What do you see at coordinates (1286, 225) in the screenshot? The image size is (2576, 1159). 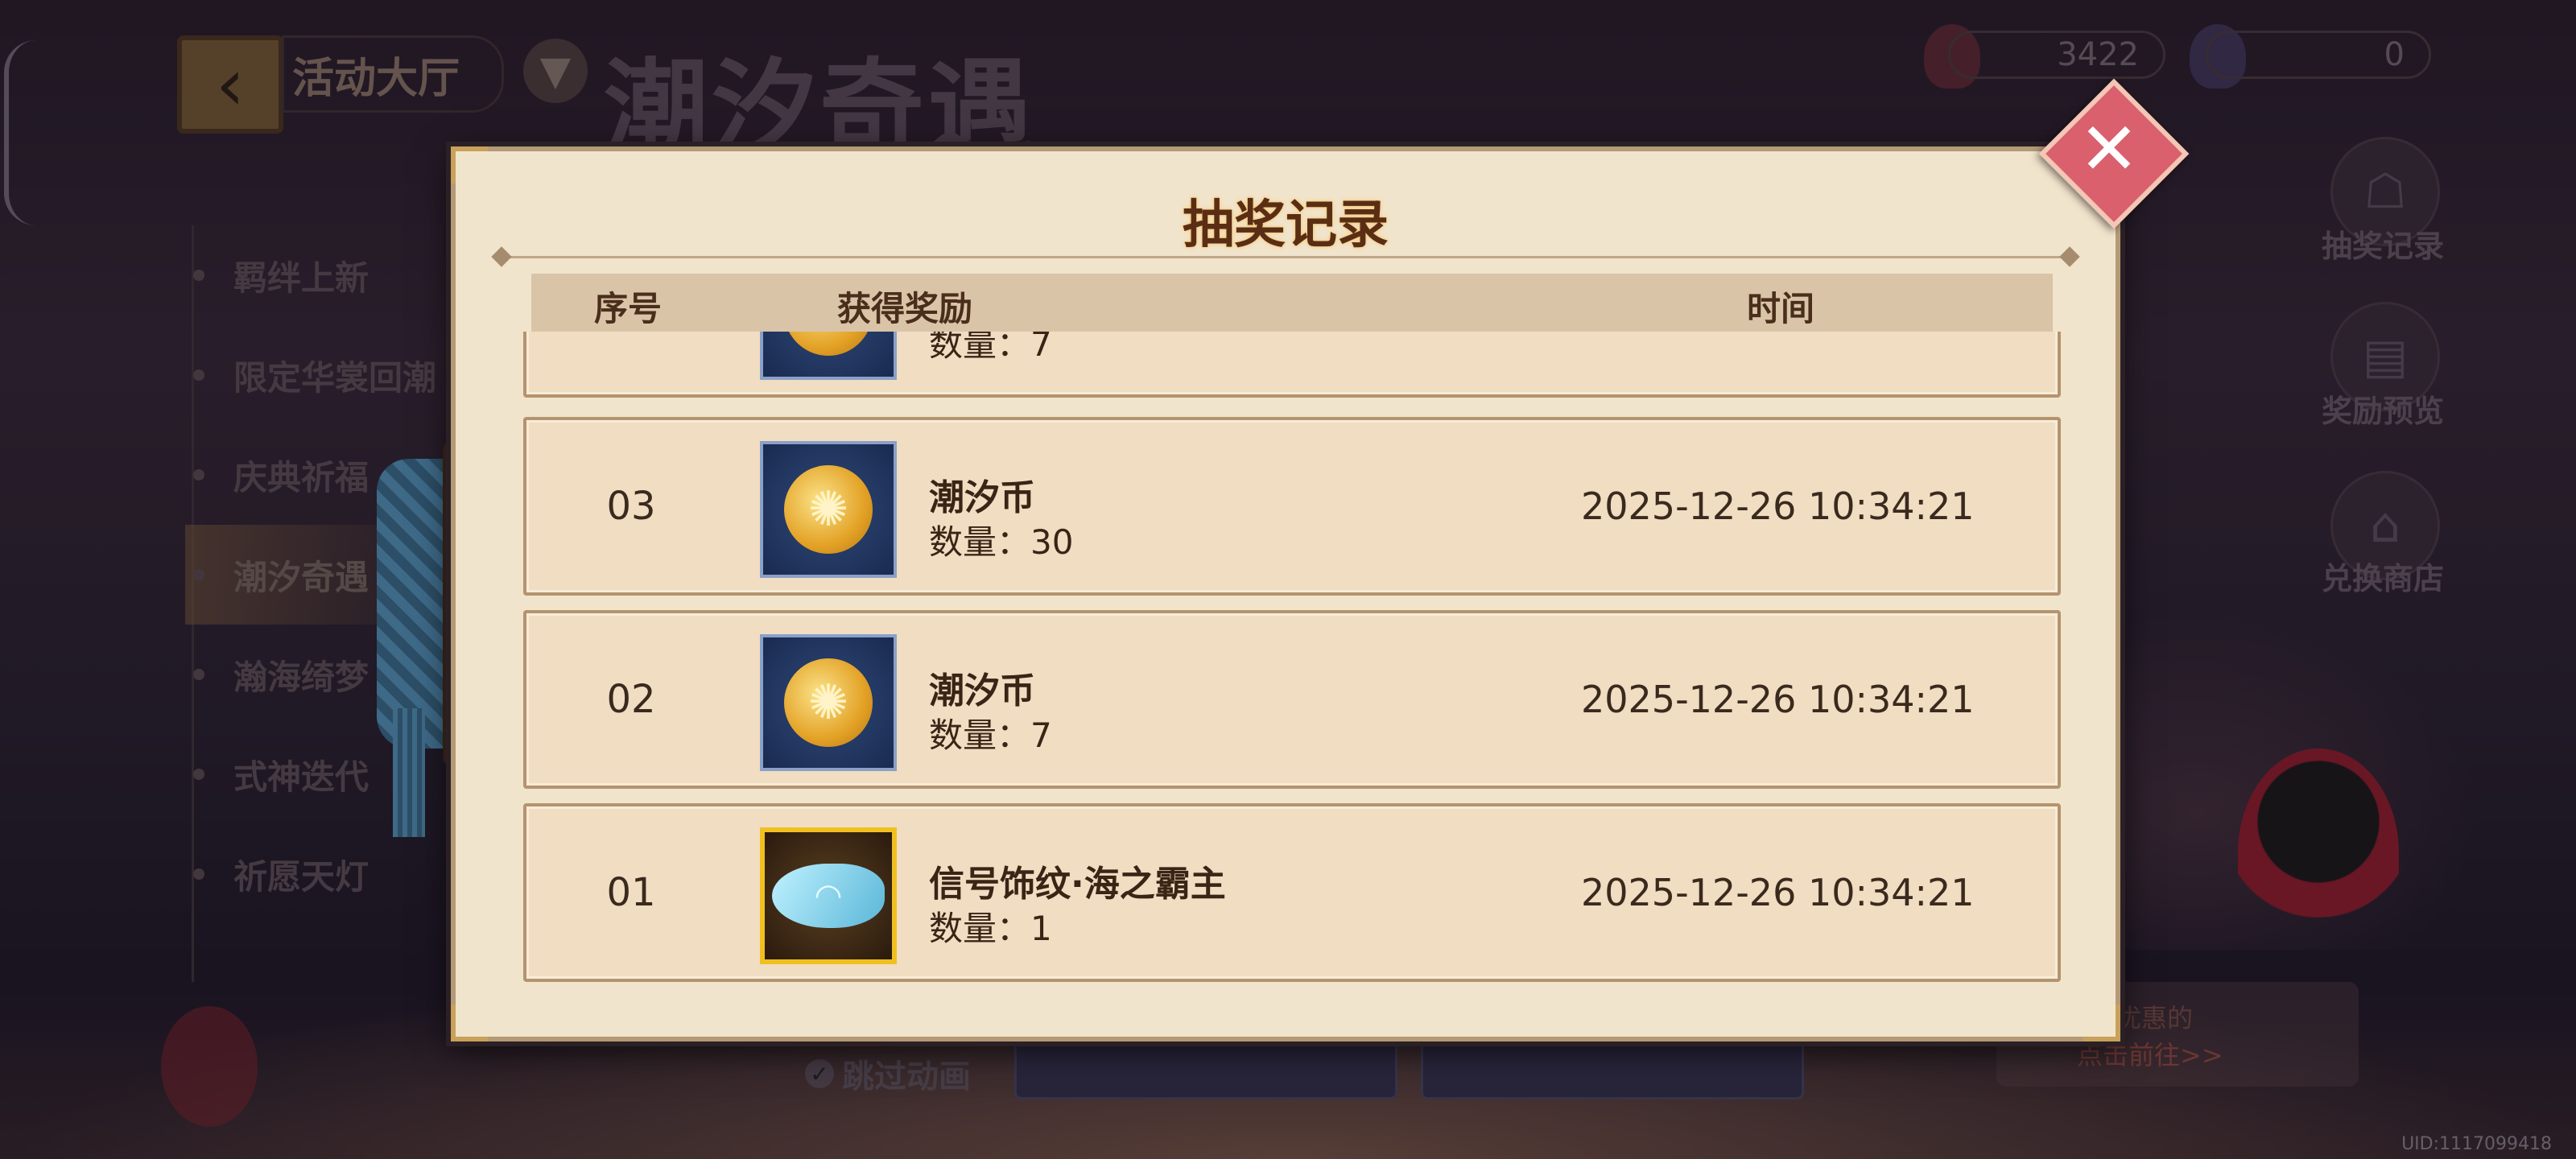 I see `dialog-title: 抽奖记录` at bounding box center [1286, 225].